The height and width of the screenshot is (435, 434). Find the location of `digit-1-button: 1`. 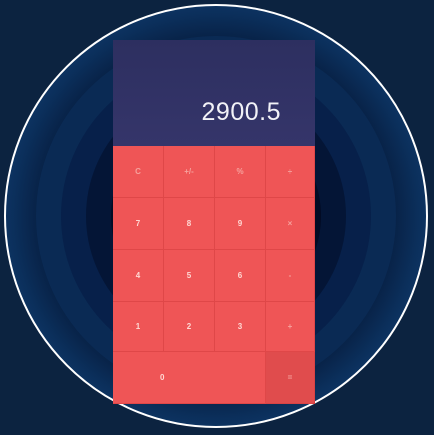

digit-1-button: 1 is located at coordinates (138, 327).